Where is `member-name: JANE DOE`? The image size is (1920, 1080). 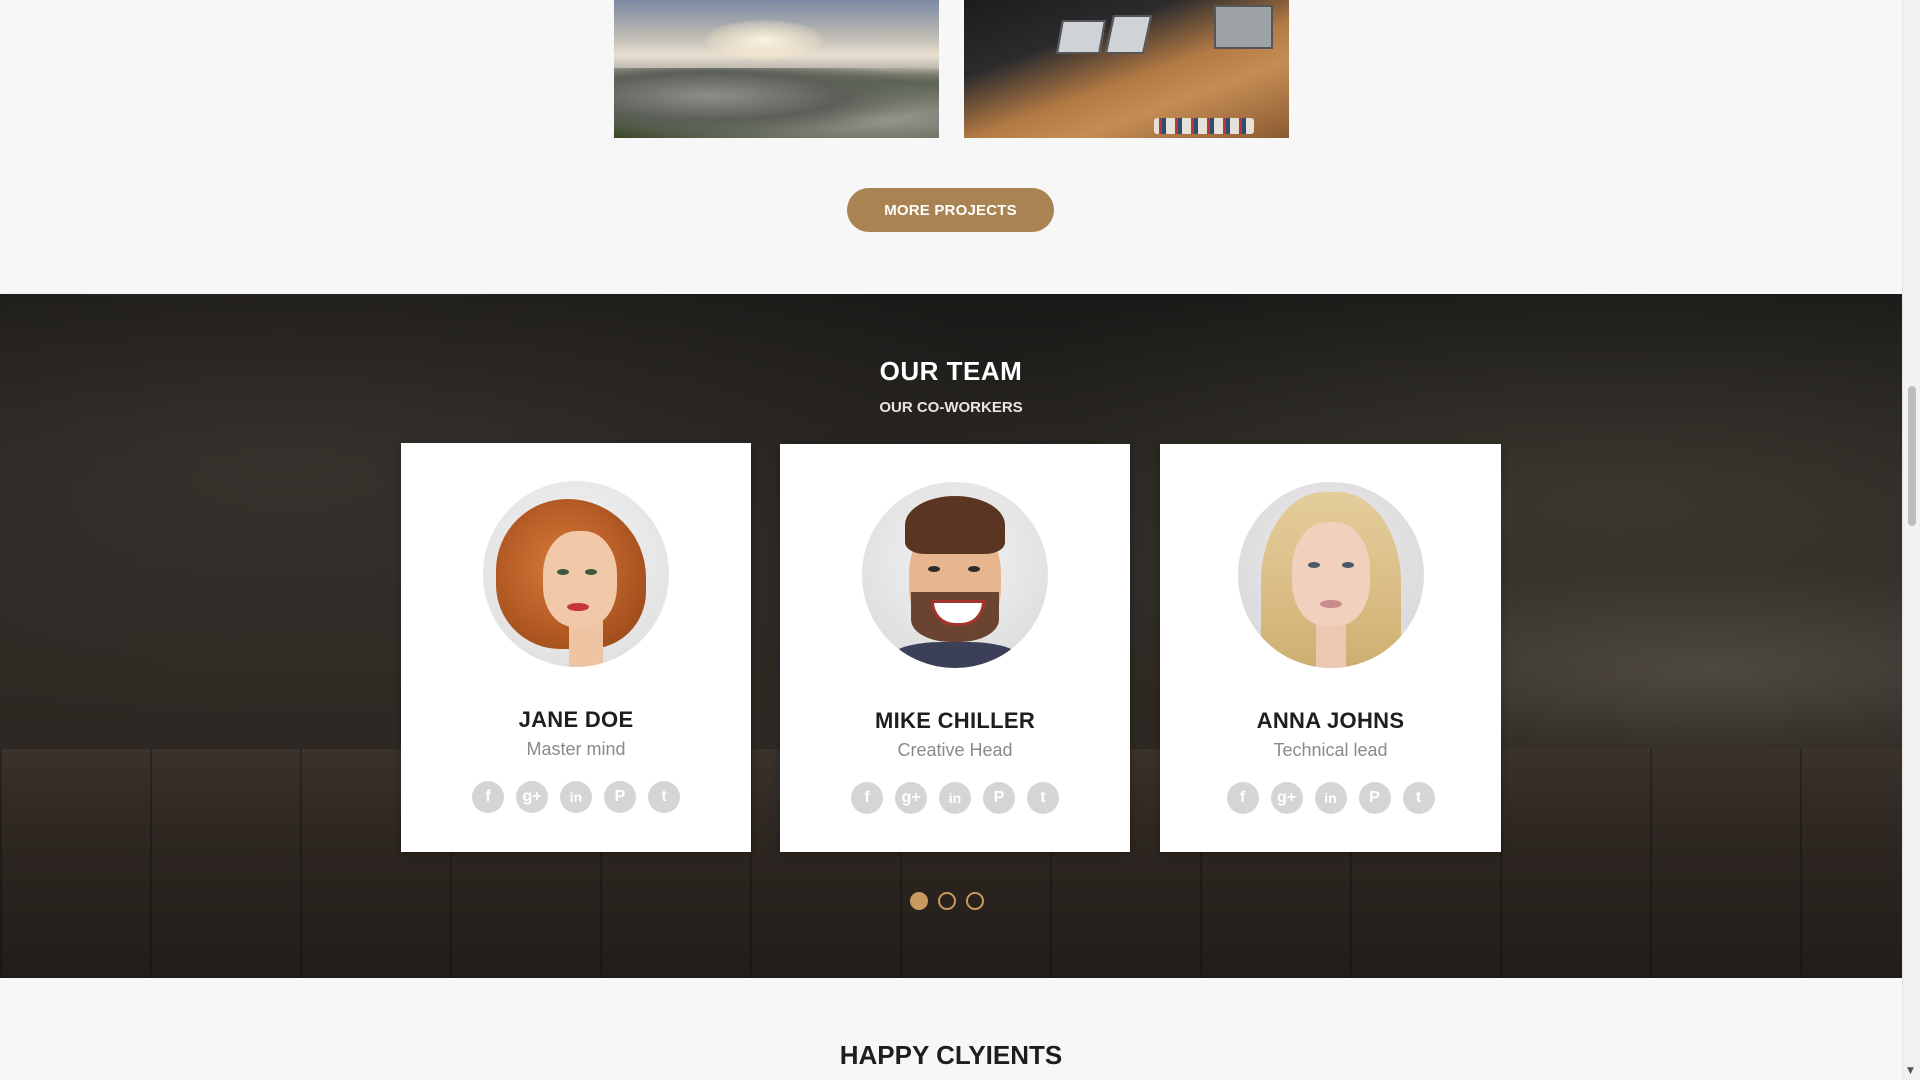 member-name: JANE DOE is located at coordinates (576, 719).